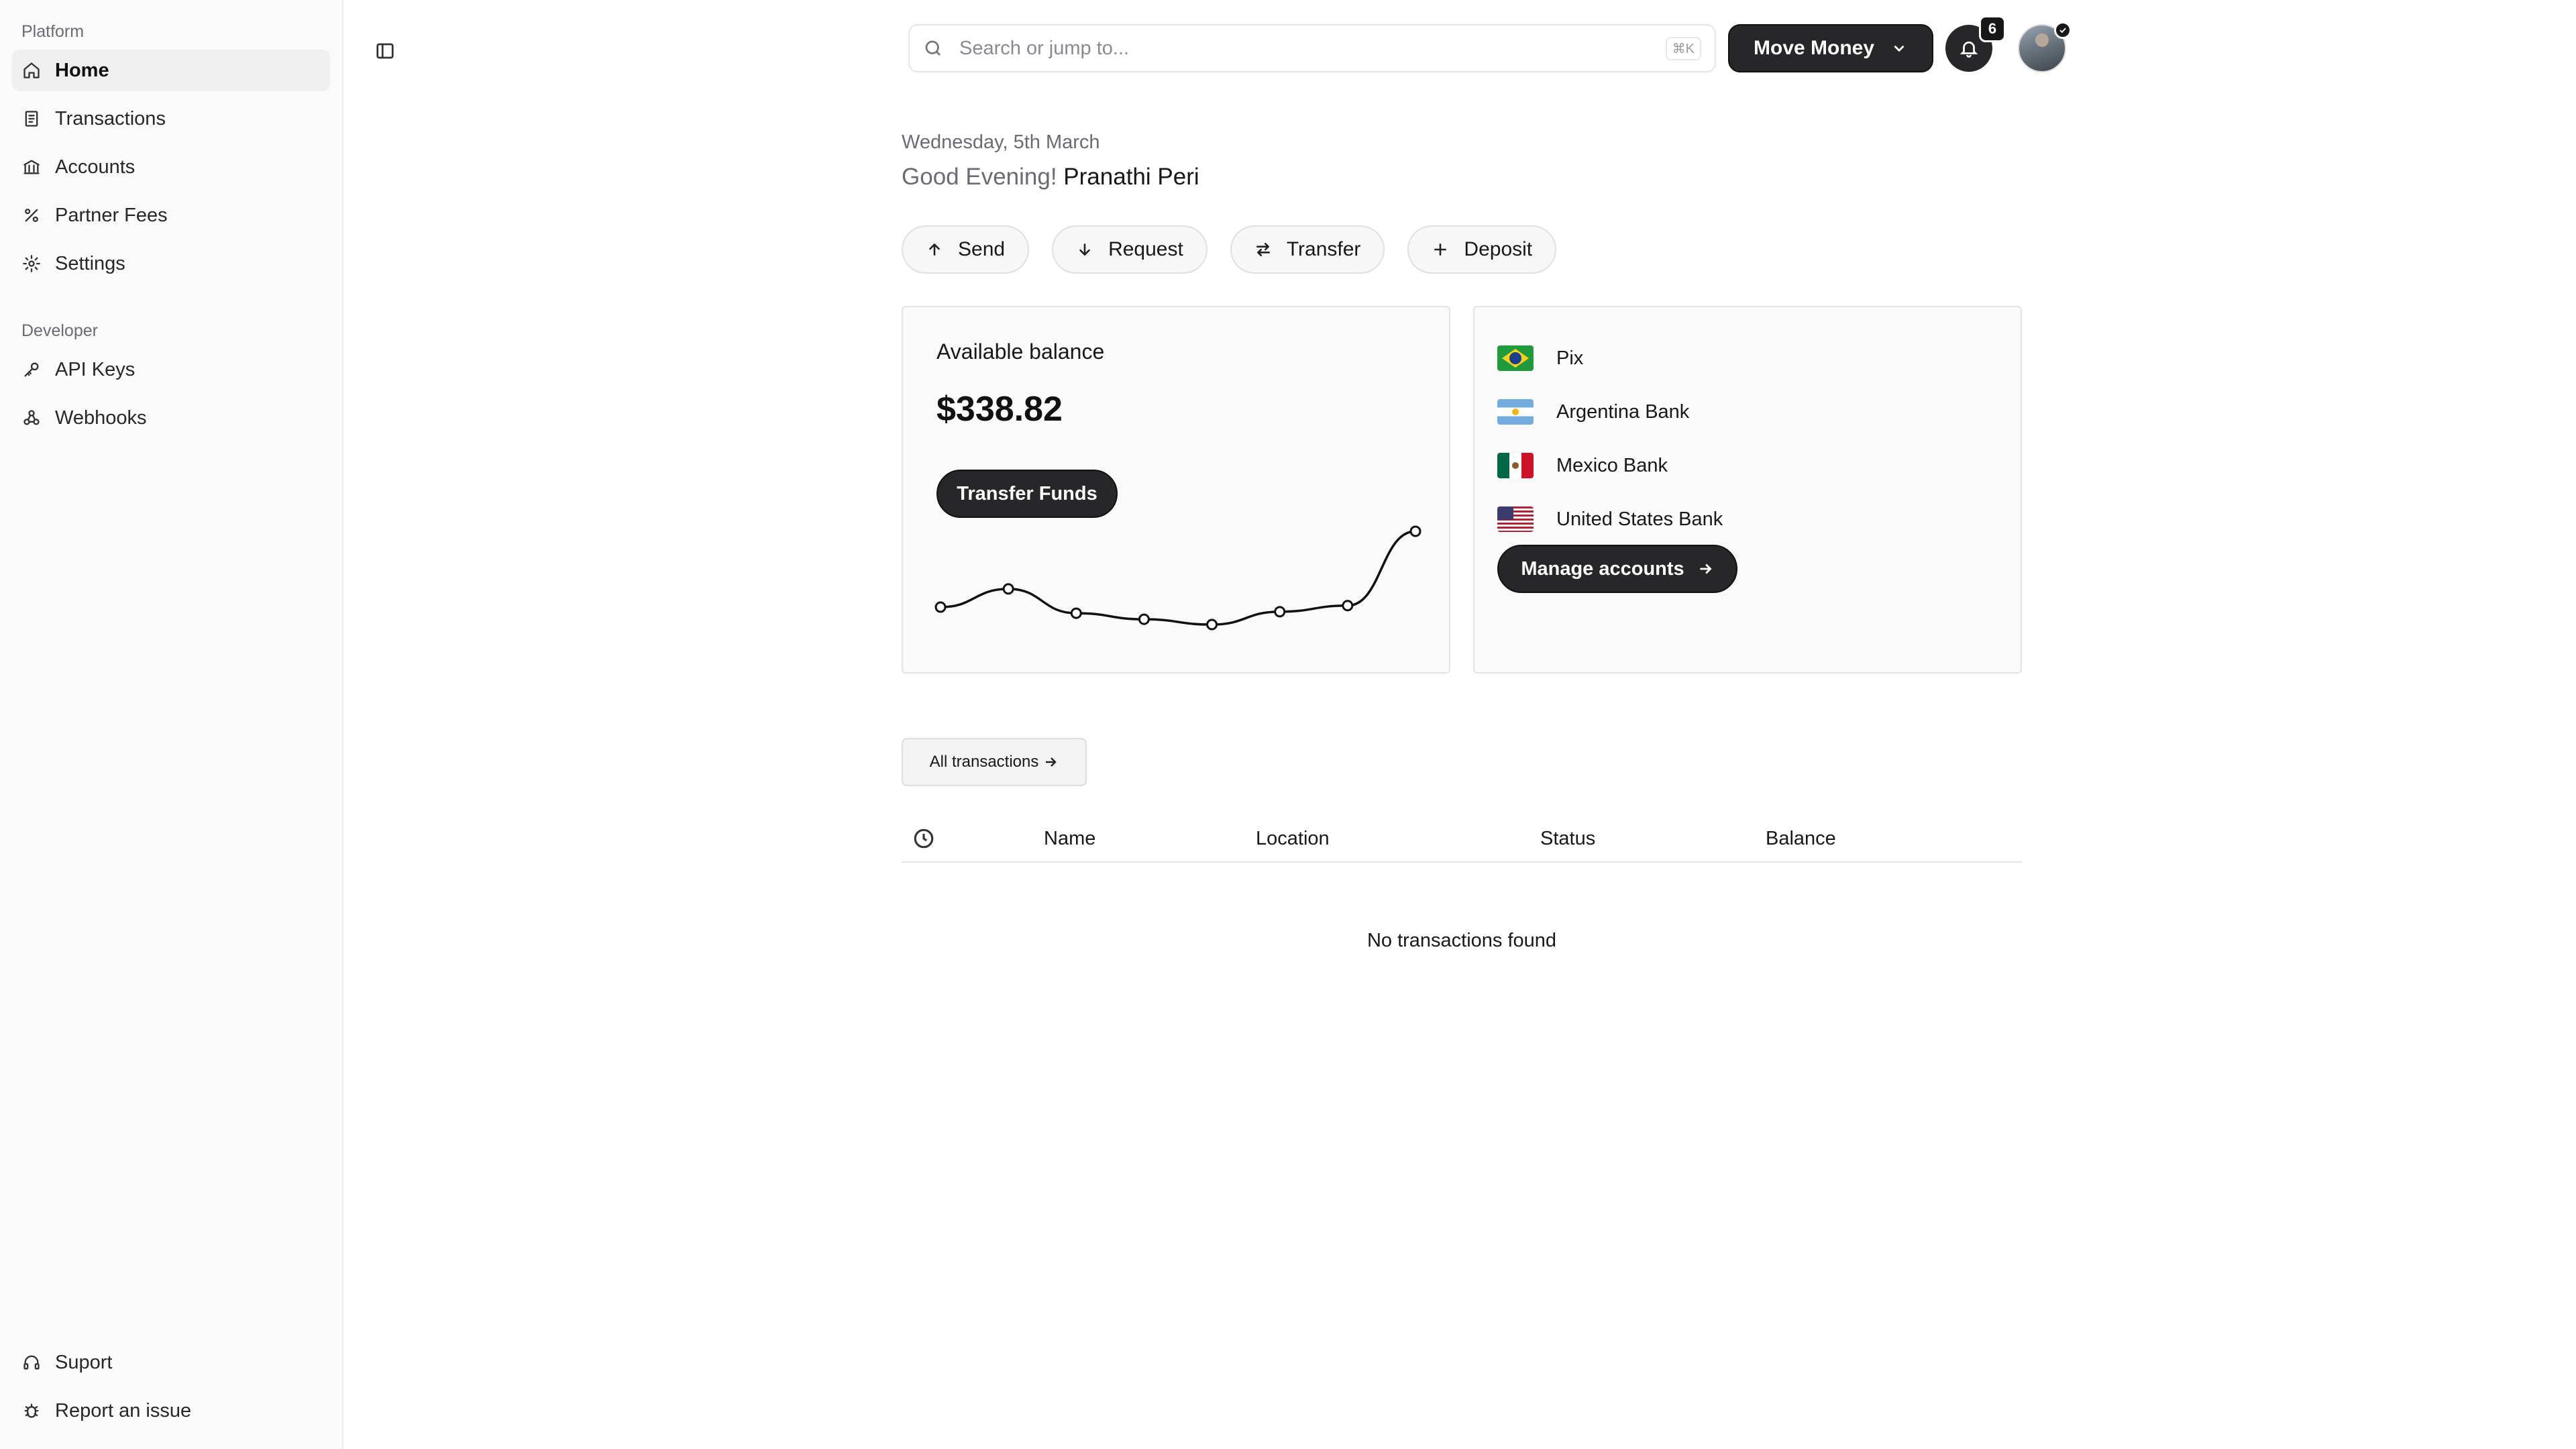 The height and width of the screenshot is (1449, 2576). Describe the element at coordinates (31, 370) in the screenshot. I see `key-icon` at that location.